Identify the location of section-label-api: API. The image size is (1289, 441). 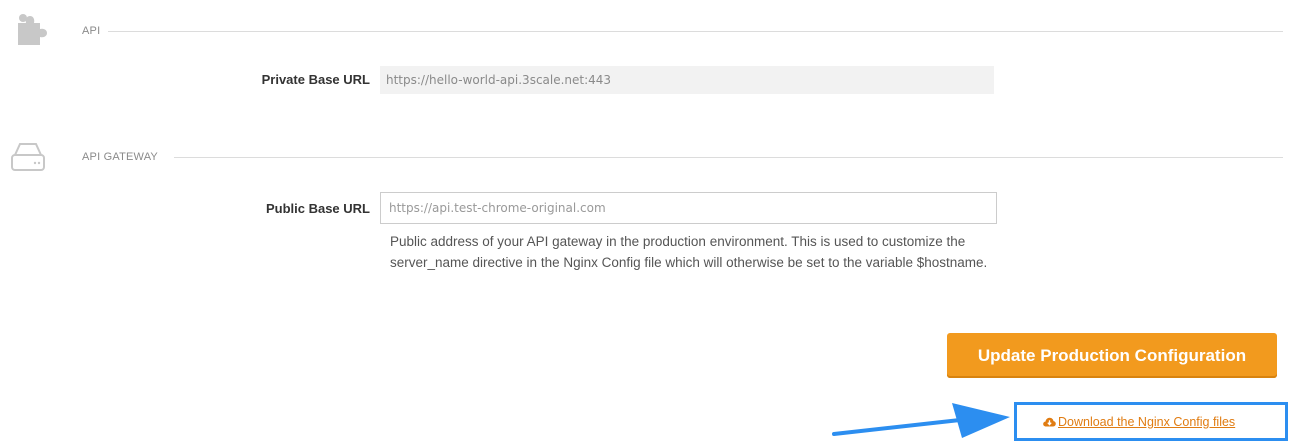
(91, 31).